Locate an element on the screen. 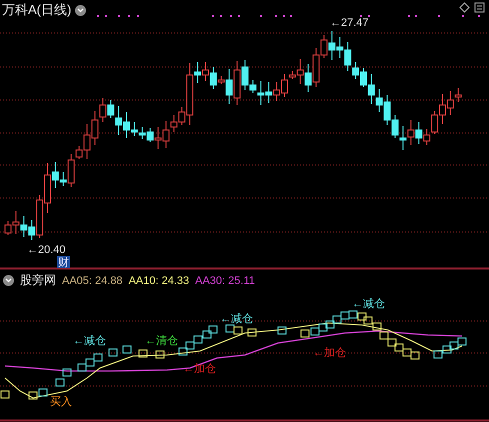 Image resolution: width=489 pixels, height=422 pixels. diamond-icon is located at coordinates (464, 7).